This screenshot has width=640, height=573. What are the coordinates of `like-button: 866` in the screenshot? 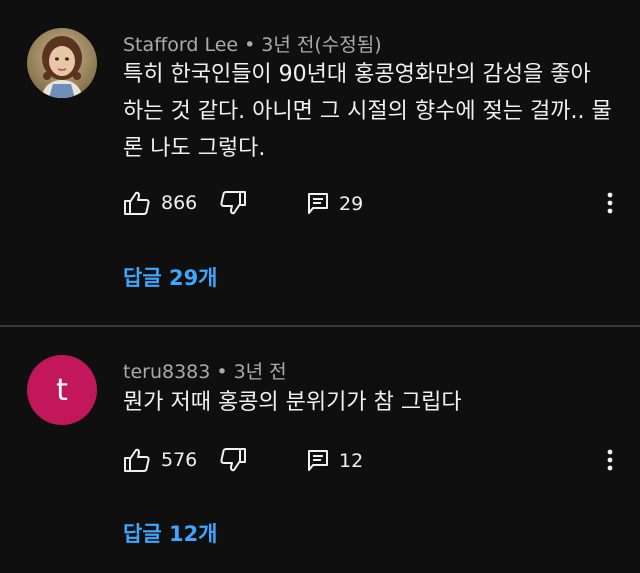 It's located at (160, 203).